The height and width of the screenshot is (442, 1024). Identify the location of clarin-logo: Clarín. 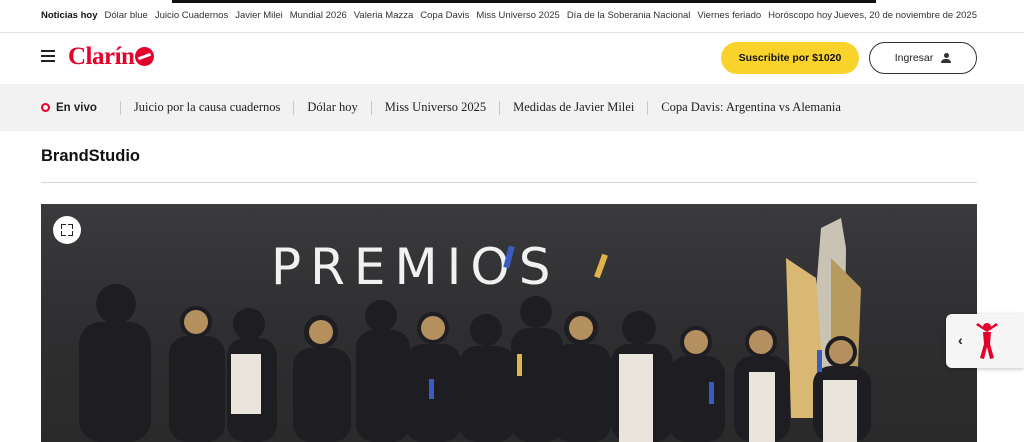
(111, 57).